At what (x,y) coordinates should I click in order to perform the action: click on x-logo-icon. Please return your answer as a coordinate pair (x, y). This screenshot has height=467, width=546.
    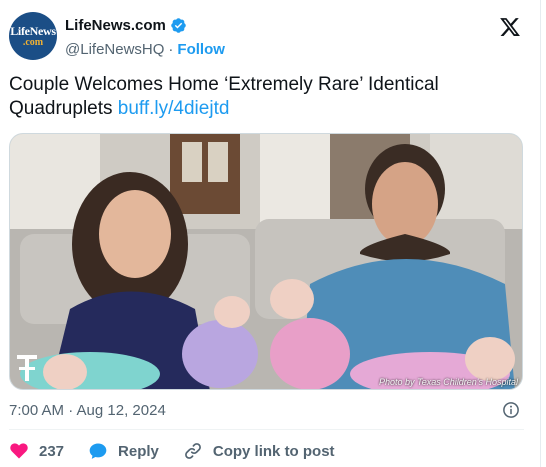
    Looking at the image, I should click on (510, 27).